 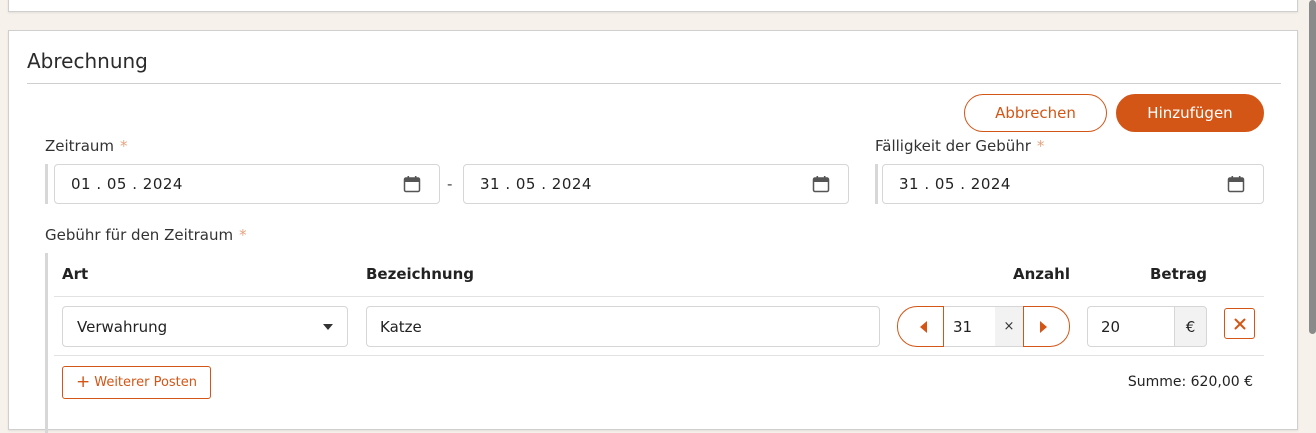 What do you see at coordinates (536, 184) in the screenshot?
I see `period-to-value: 31 . 05 . 2024` at bounding box center [536, 184].